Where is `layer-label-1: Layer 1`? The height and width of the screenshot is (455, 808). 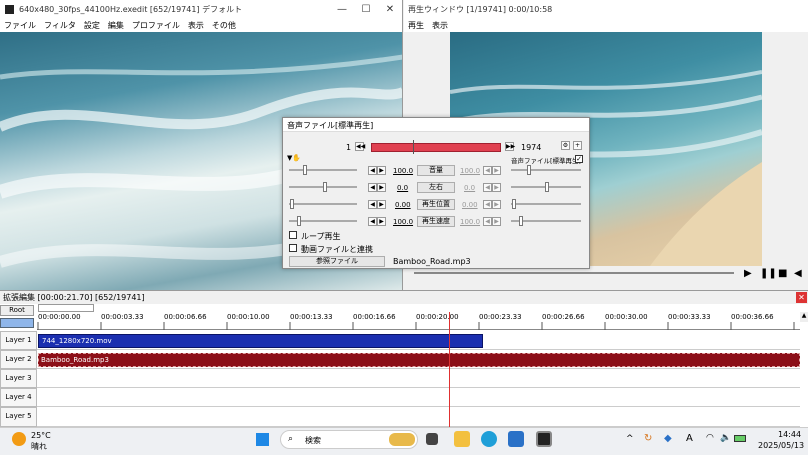 layer-label-1: Layer 1 is located at coordinates (18, 340).